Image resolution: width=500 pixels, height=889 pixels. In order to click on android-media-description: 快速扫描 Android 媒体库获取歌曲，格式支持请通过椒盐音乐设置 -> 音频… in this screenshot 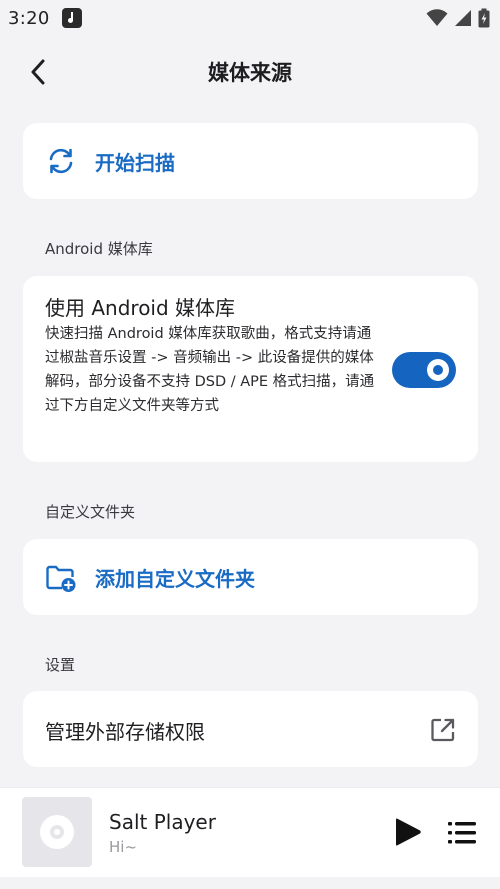, I will do `click(210, 370)`.